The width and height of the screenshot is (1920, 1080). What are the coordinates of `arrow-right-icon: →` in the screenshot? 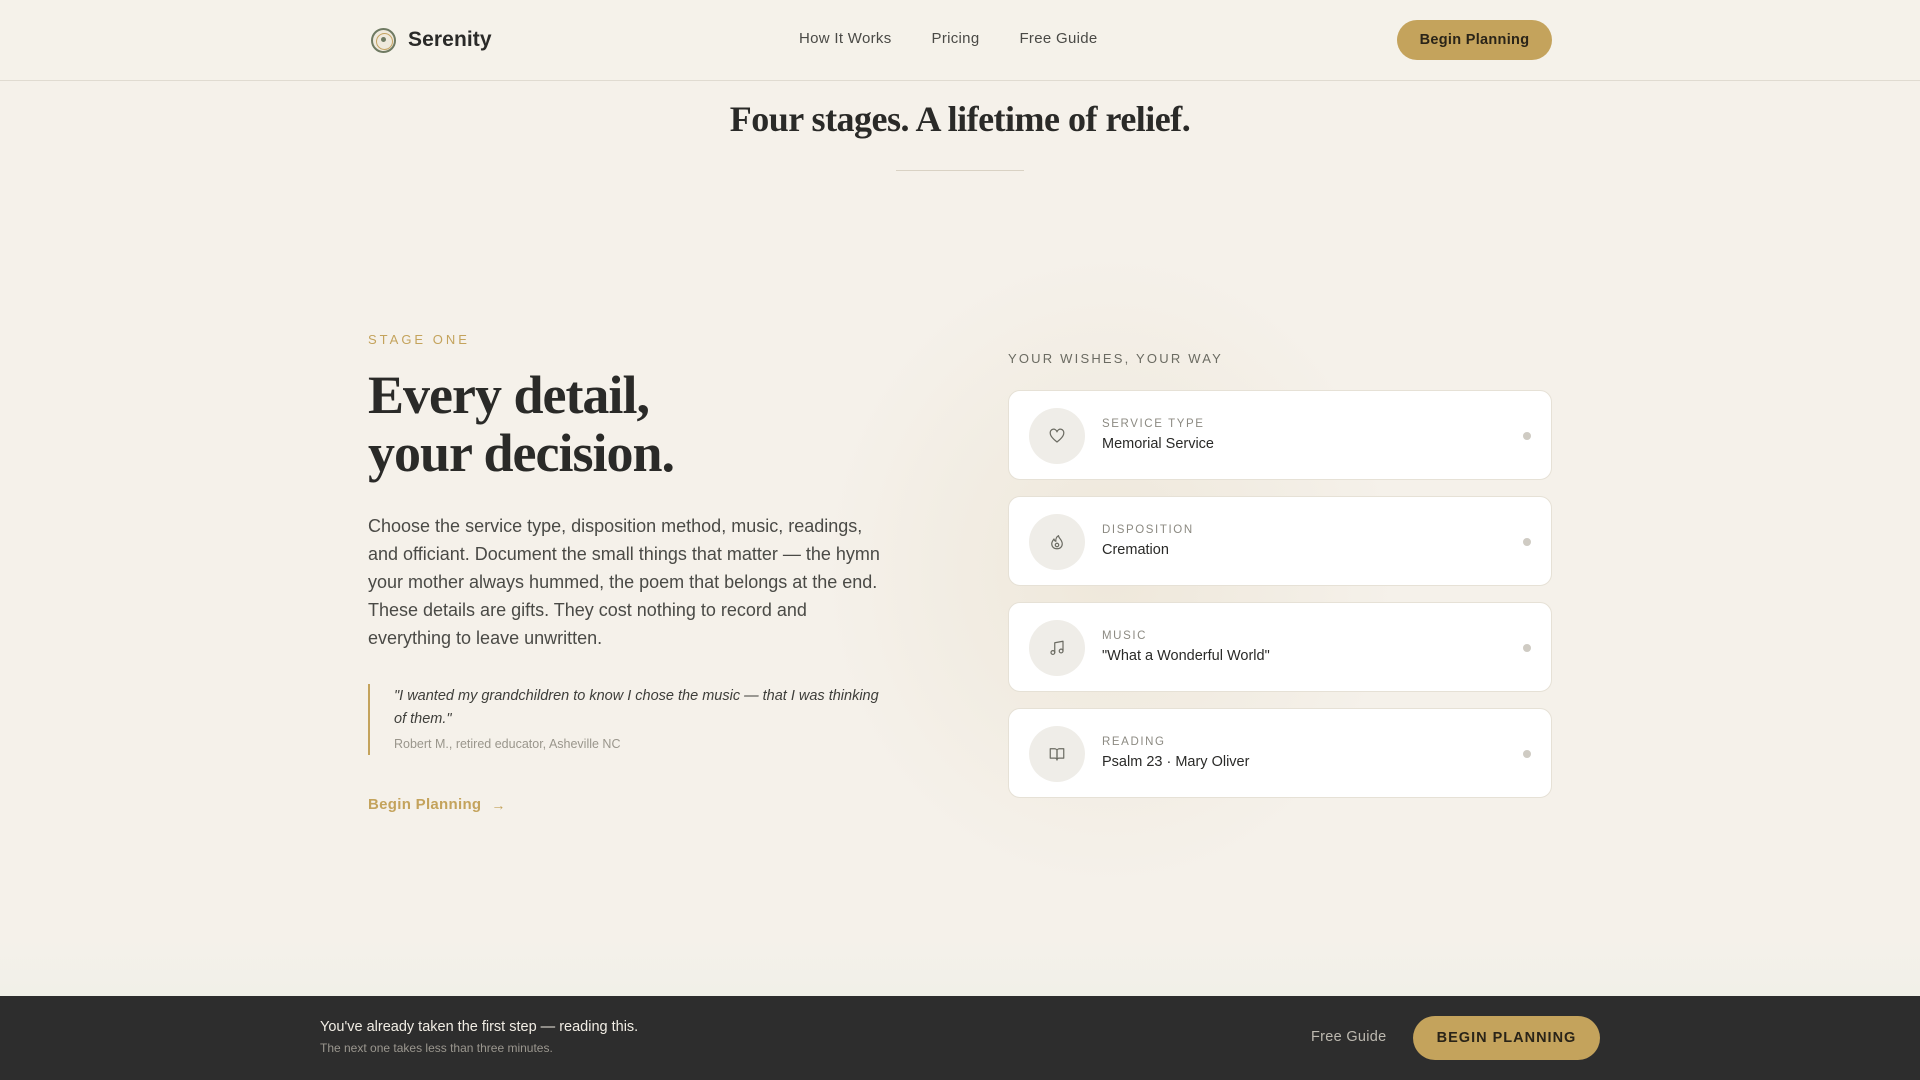 It's located at (498, 804).